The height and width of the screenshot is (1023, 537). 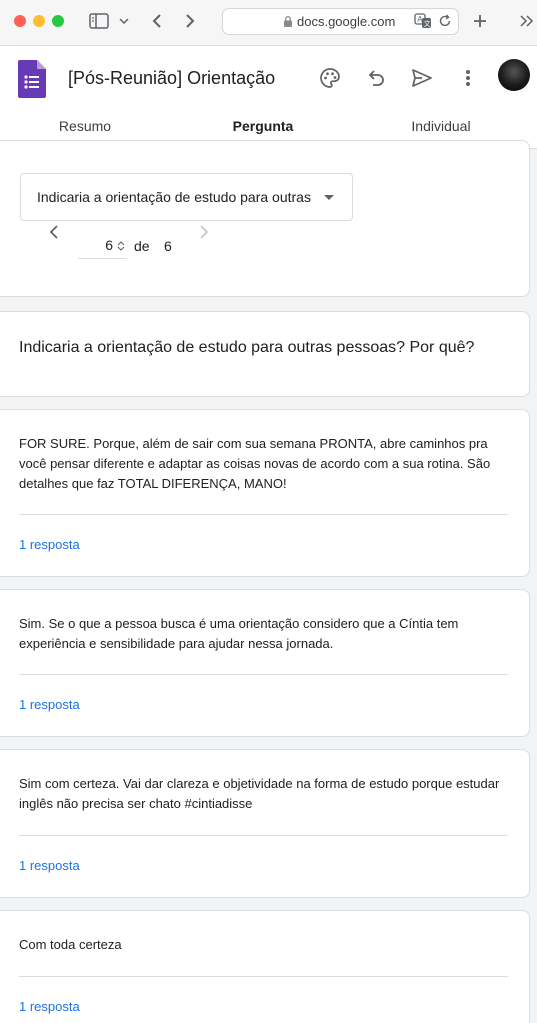 I want to click on reload-icon, so click(x=445, y=22).